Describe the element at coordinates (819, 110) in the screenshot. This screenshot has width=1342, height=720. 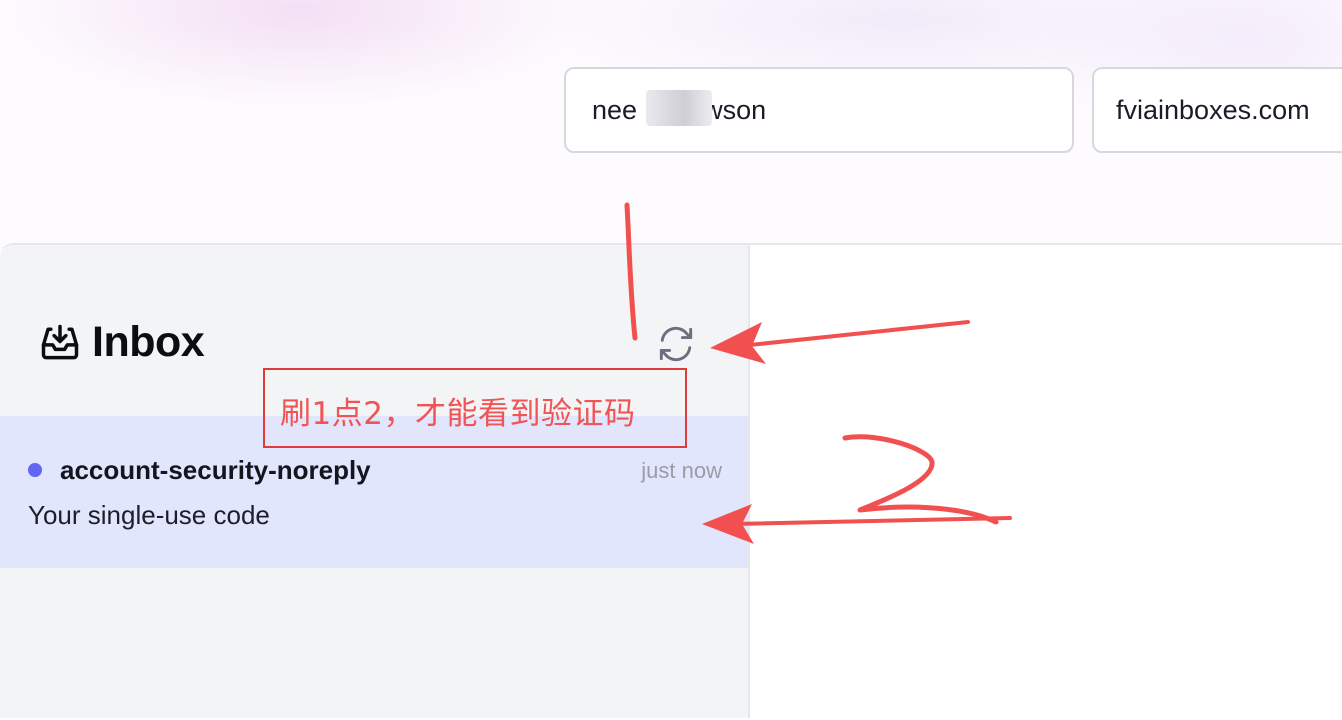
I see `username-input: nee elawson` at that location.